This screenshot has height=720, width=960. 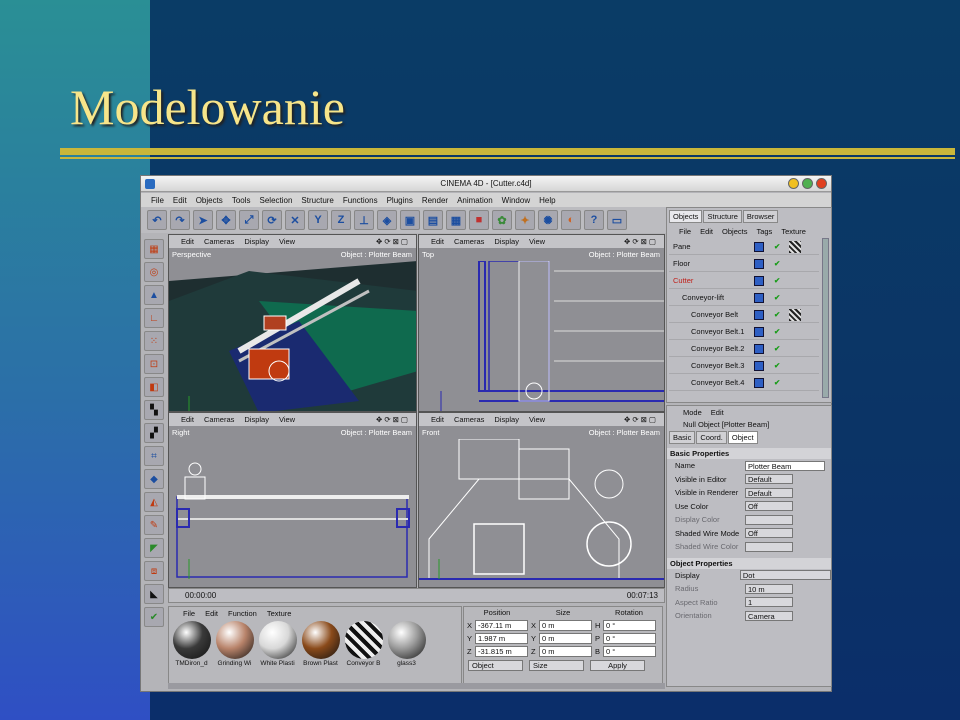 What do you see at coordinates (154, 341) in the screenshot?
I see `use-points-tool-icon: ⁙` at bounding box center [154, 341].